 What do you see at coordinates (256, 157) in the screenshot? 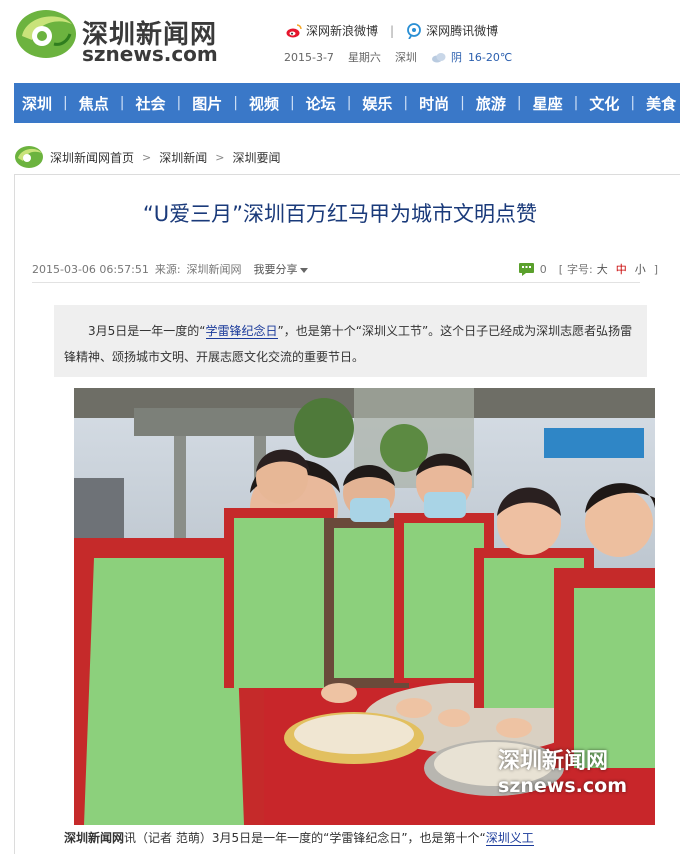
I see `breadcrumb-shenzhen-headlines: 深圳要闻` at bounding box center [256, 157].